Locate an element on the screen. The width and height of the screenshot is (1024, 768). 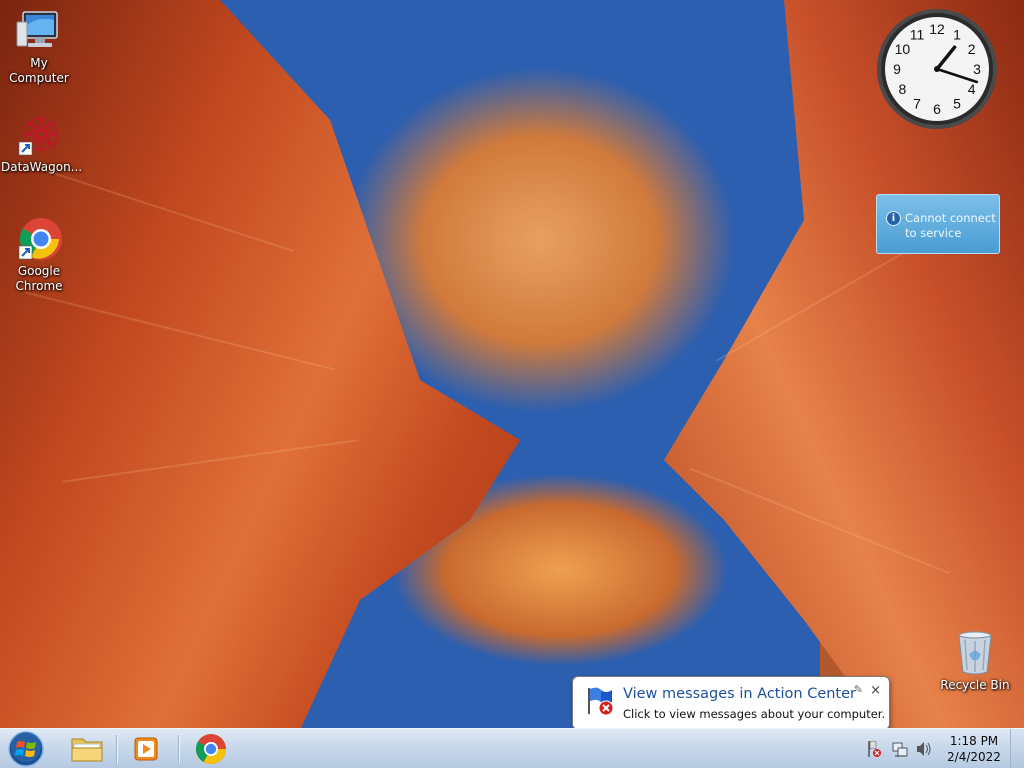
clock-hour-label: 10 is located at coordinates (903, 49).